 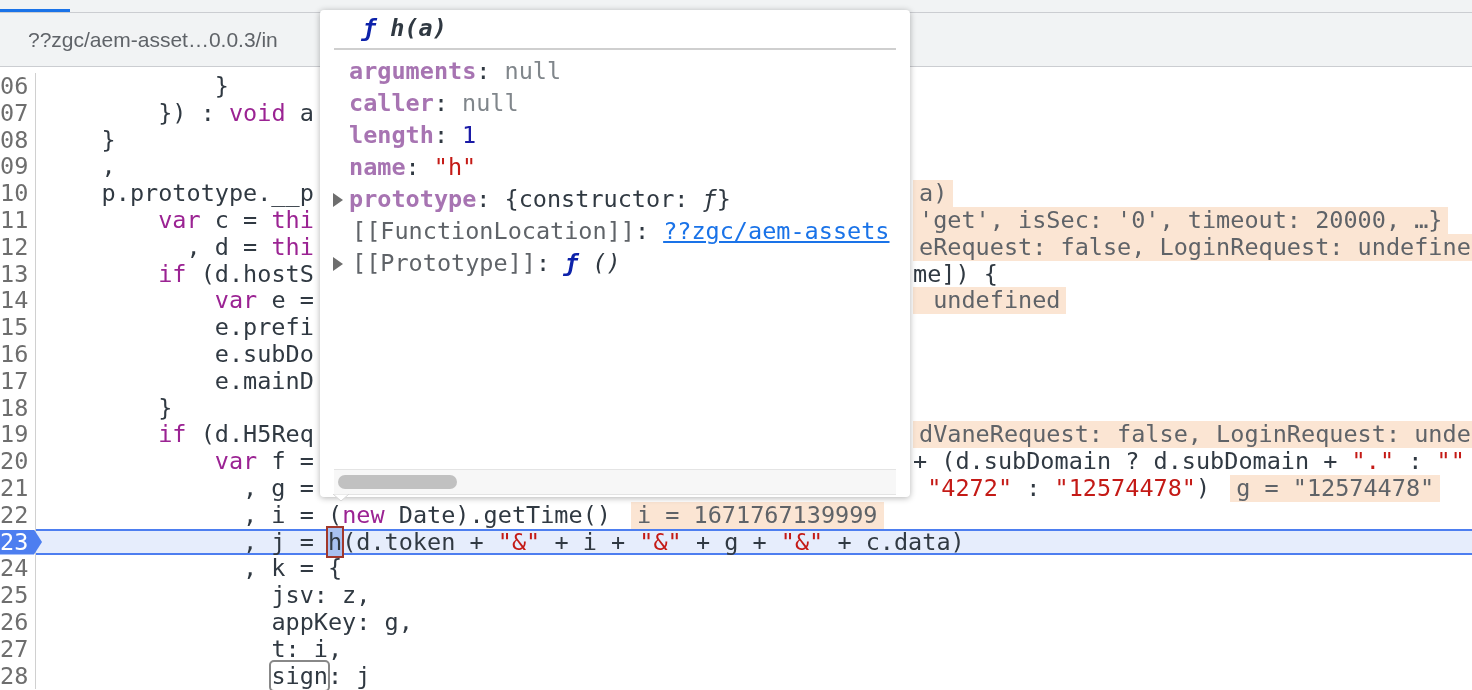 I want to click on line-number: 23, so click(x=21, y=542).